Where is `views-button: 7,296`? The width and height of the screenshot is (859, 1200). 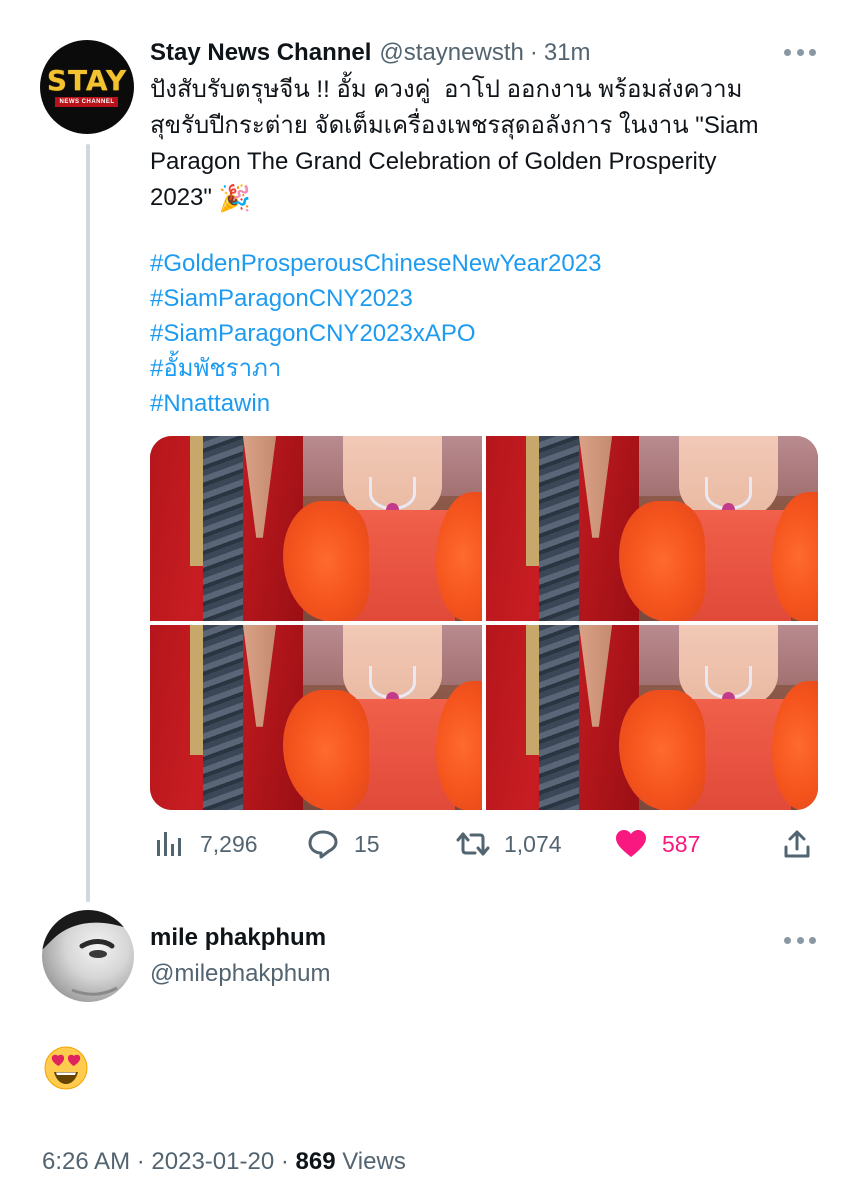
views-button: 7,296 is located at coordinates (205, 844).